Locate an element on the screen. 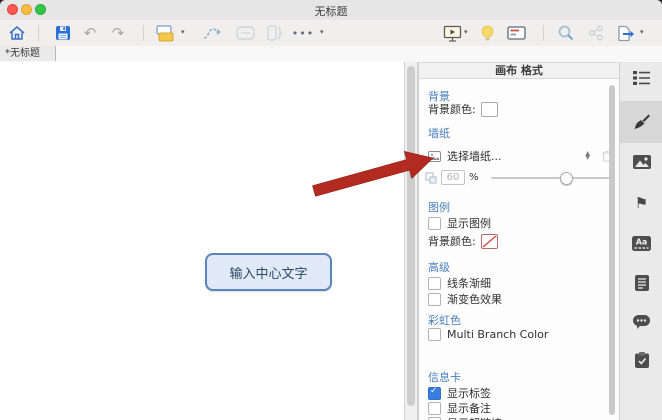  show-label-label: 显示标签 is located at coordinates (469, 393).